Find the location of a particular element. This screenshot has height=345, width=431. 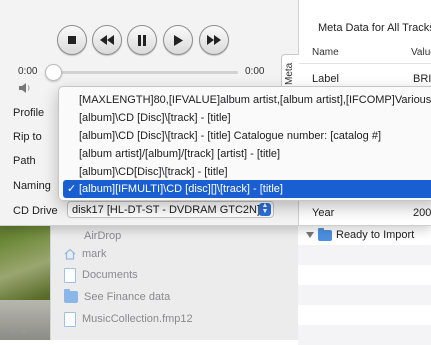

meta-row-year-value: 200 is located at coordinates (422, 213).